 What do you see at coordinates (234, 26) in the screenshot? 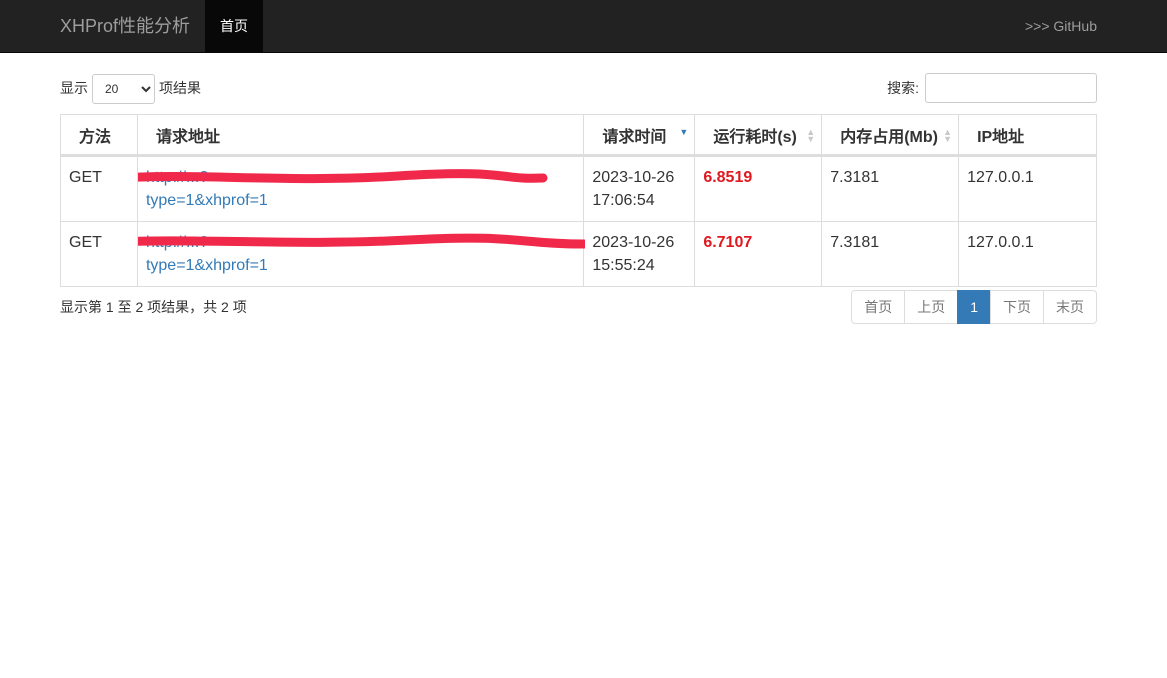
I see `nav-home: 首页` at bounding box center [234, 26].